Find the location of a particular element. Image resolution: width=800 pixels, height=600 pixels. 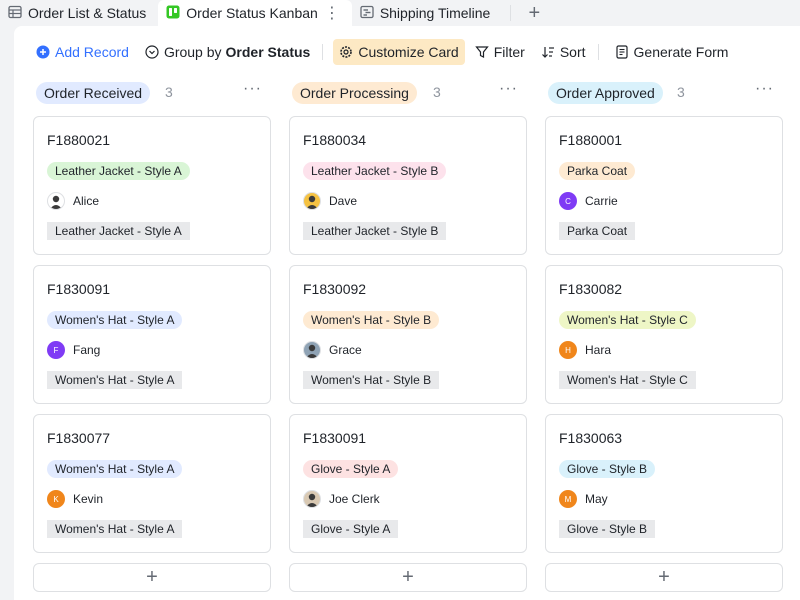

assignee: K Kevin is located at coordinates (75, 499).